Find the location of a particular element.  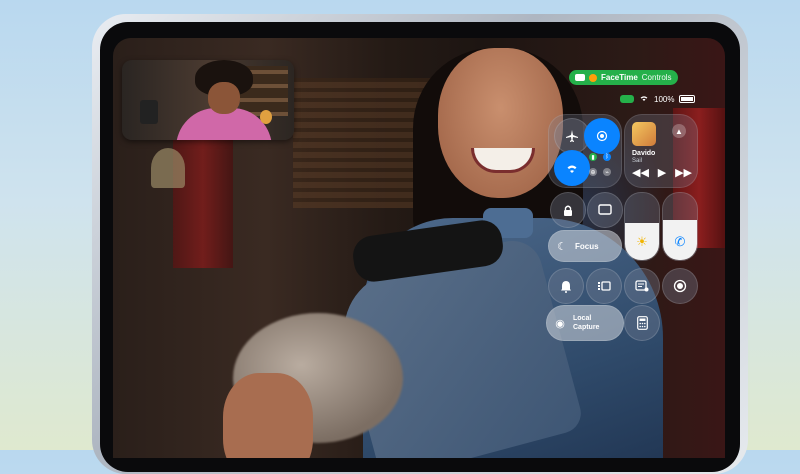

wifi-icon is located at coordinates (644, 99).